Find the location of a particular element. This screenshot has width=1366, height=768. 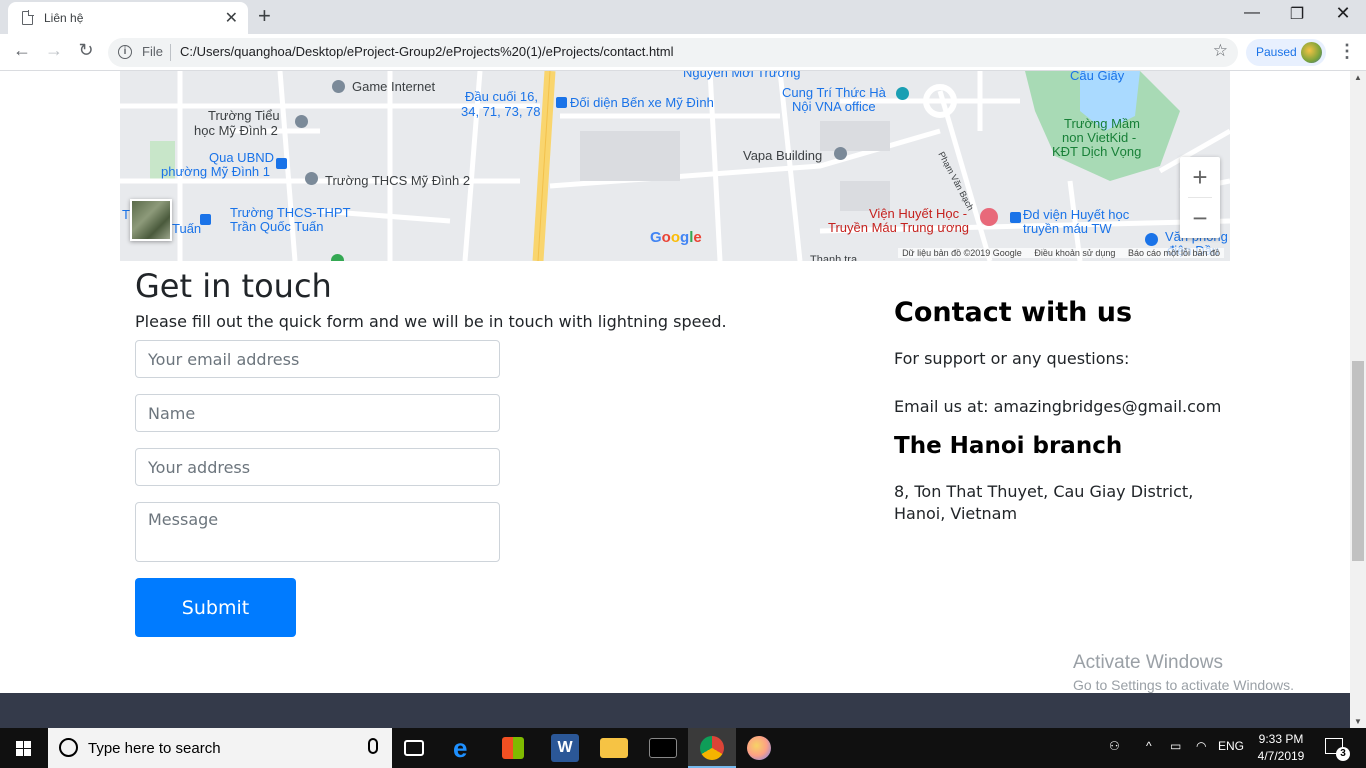

forward-arrow-icon: → is located at coordinates (54, 50).